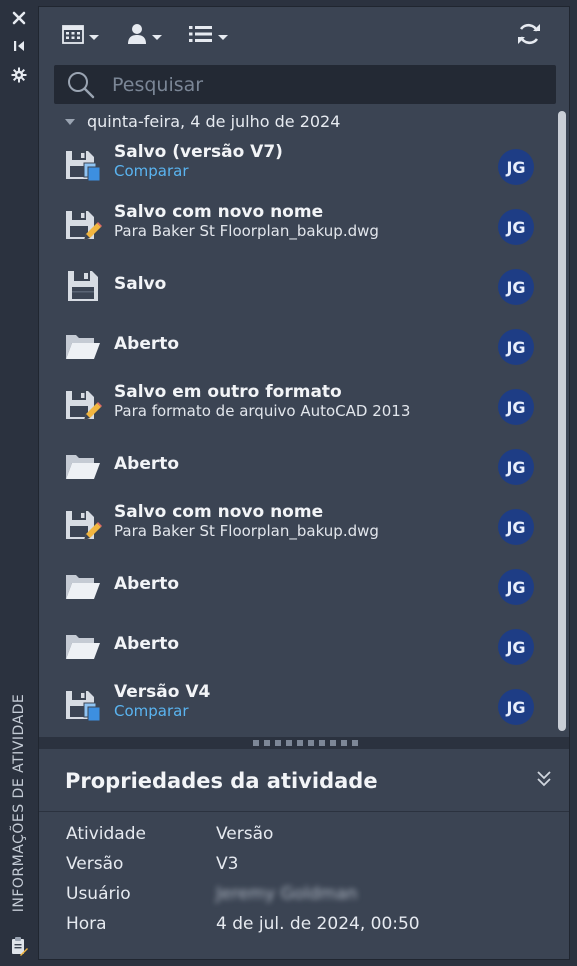  I want to click on list-filter-button, so click(208, 36).